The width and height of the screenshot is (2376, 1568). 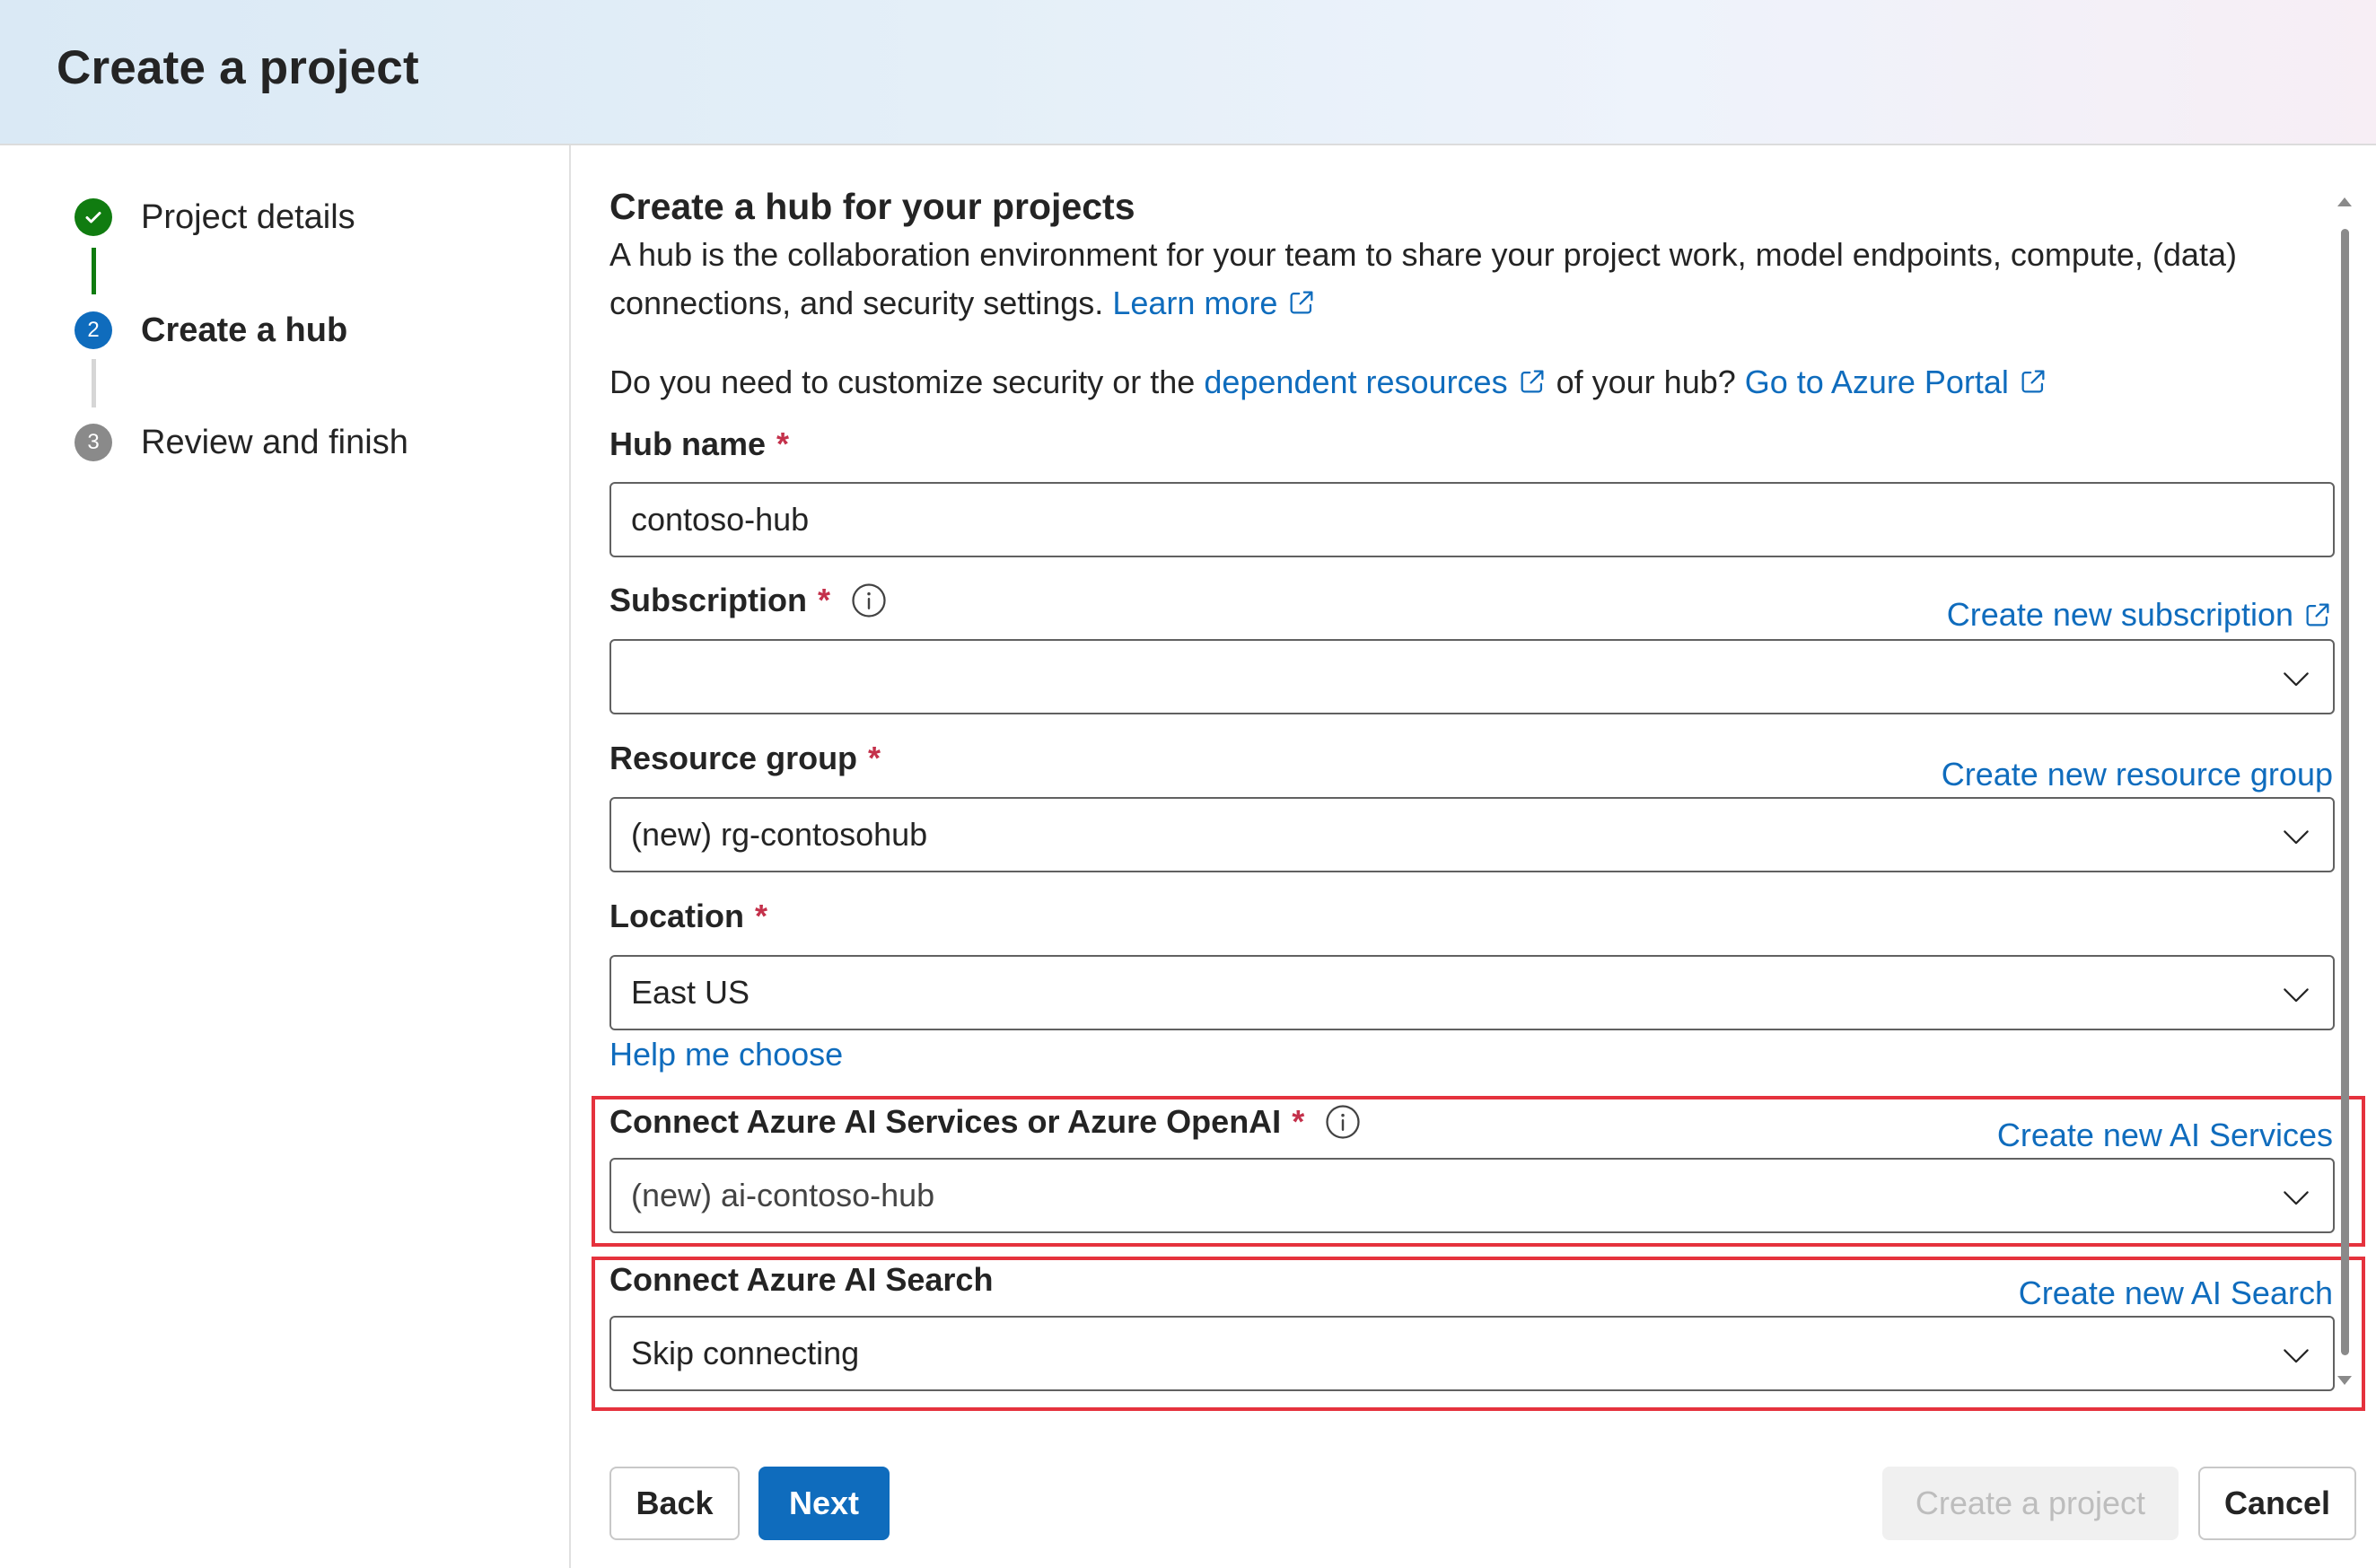 What do you see at coordinates (745, 758) in the screenshot?
I see `resource-group-label: Resource group *` at bounding box center [745, 758].